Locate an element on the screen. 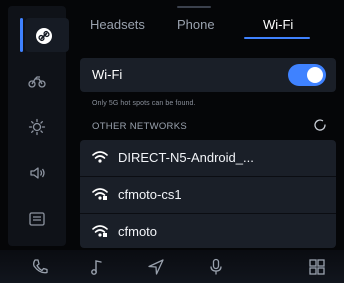 The height and width of the screenshot is (283, 344). tab-phone: Phone is located at coordinates (196, 26).